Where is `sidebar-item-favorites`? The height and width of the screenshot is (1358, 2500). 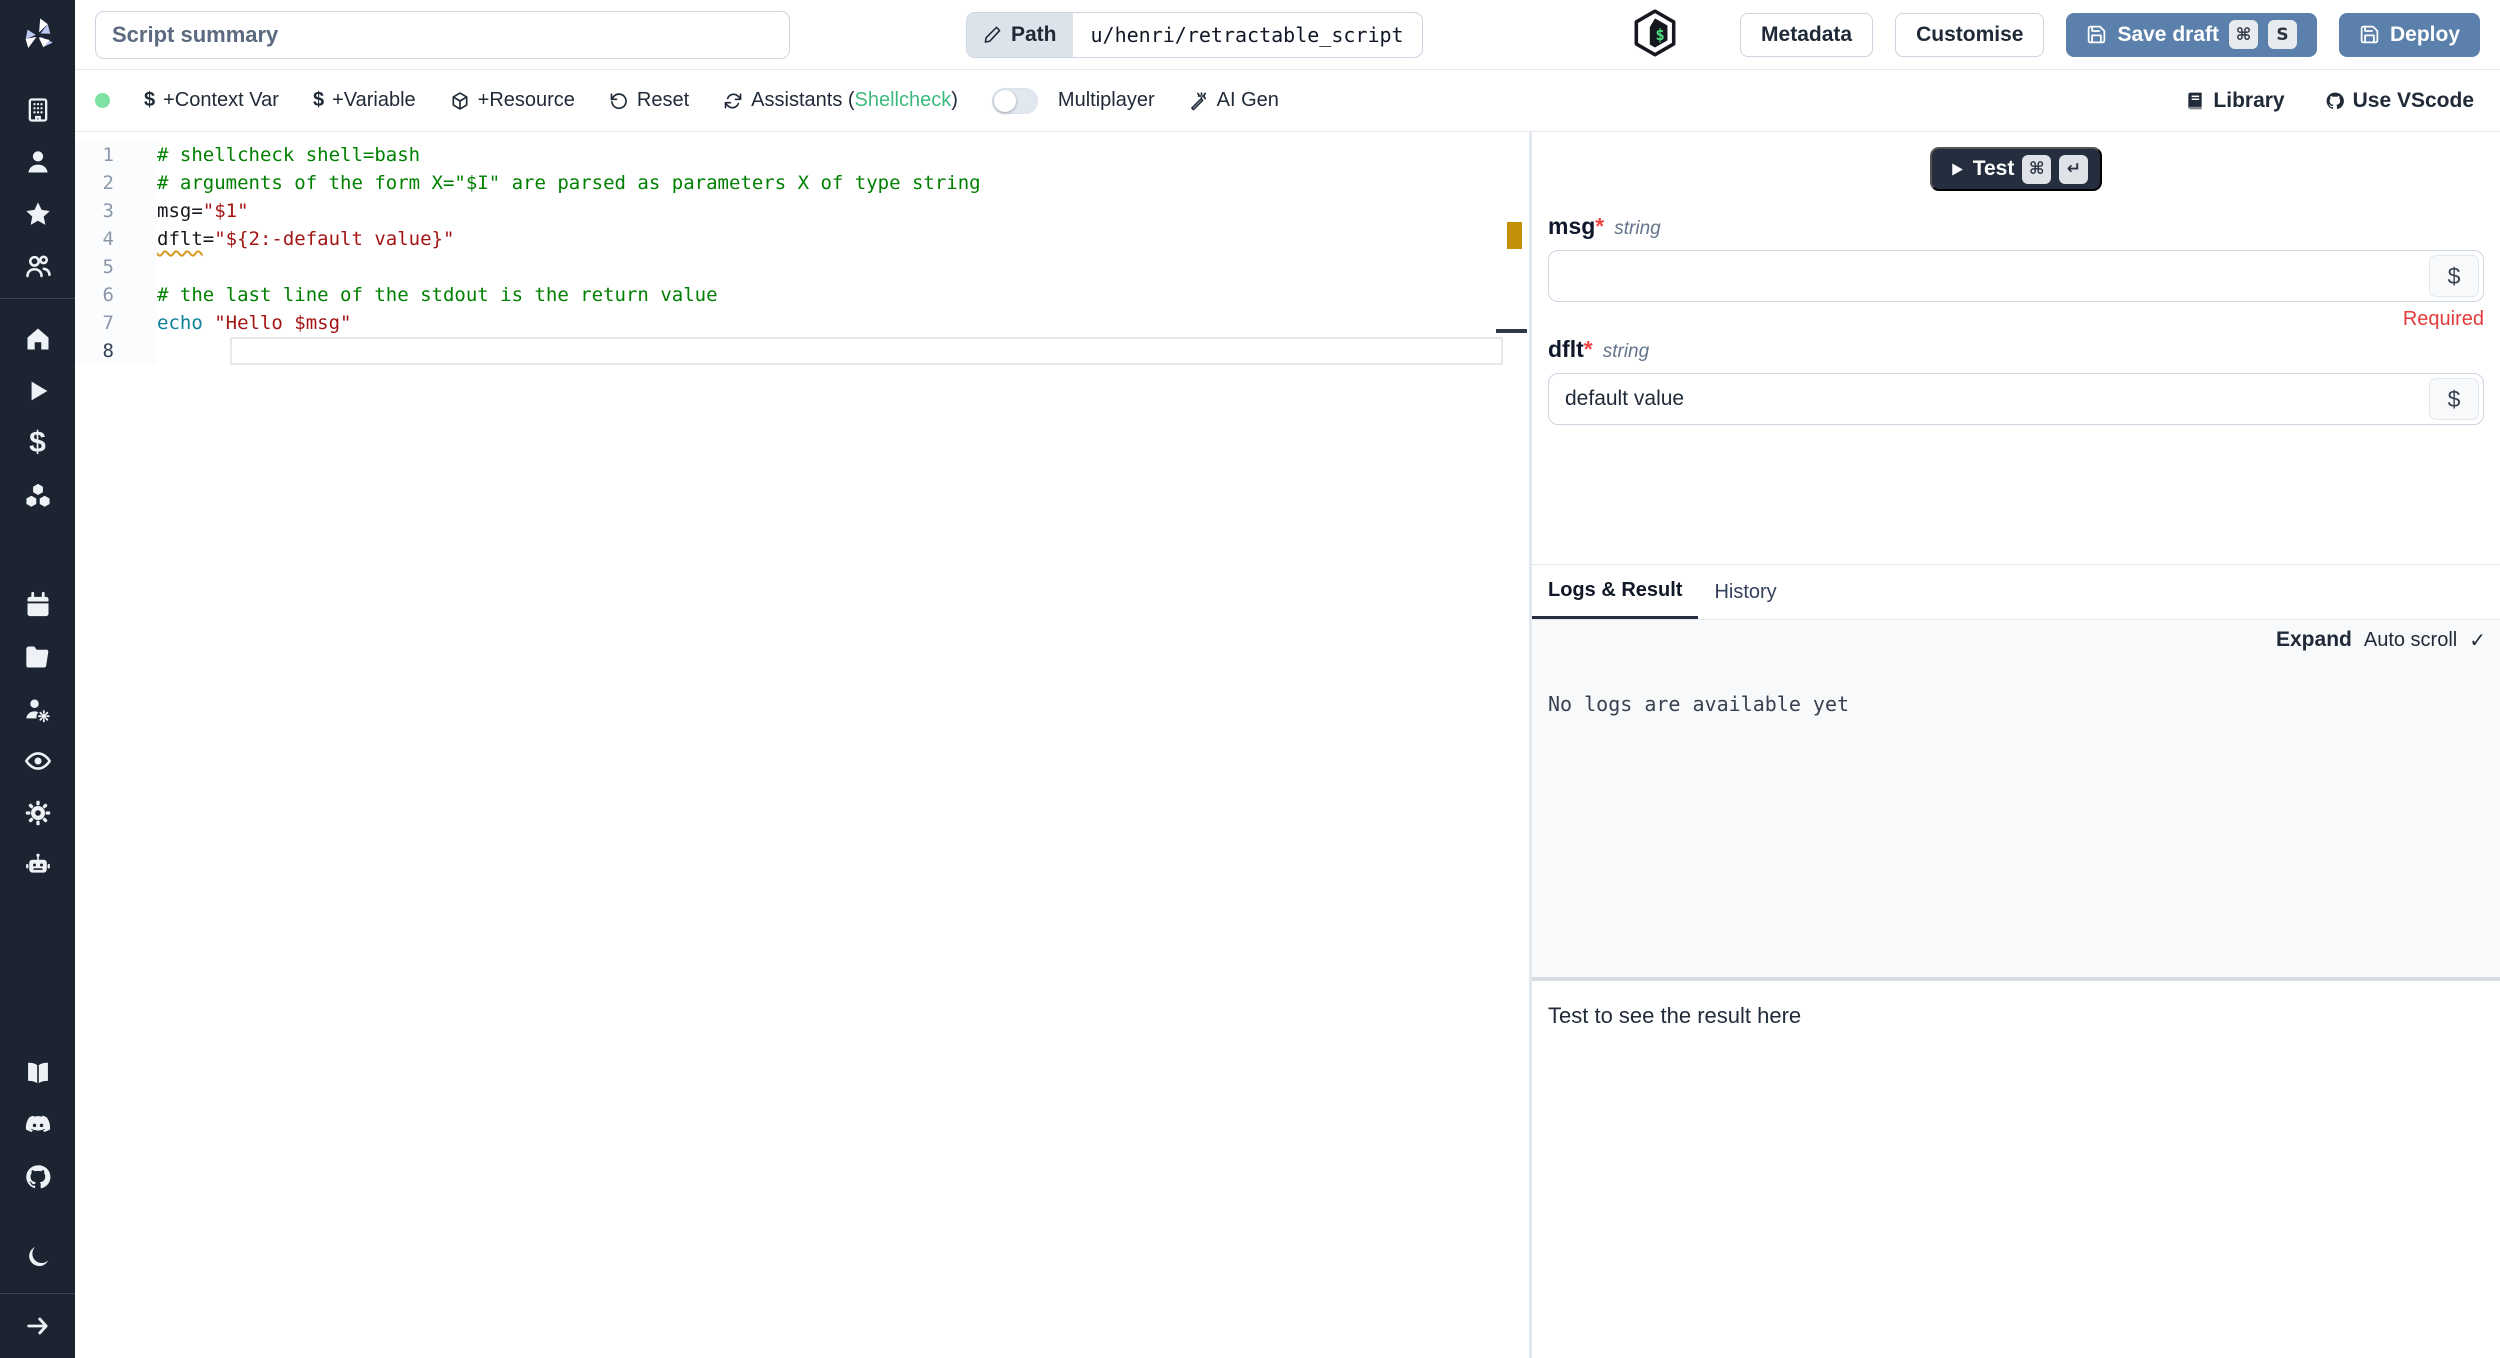 sidebar-item-favorites is located at coordinates (37, 214).